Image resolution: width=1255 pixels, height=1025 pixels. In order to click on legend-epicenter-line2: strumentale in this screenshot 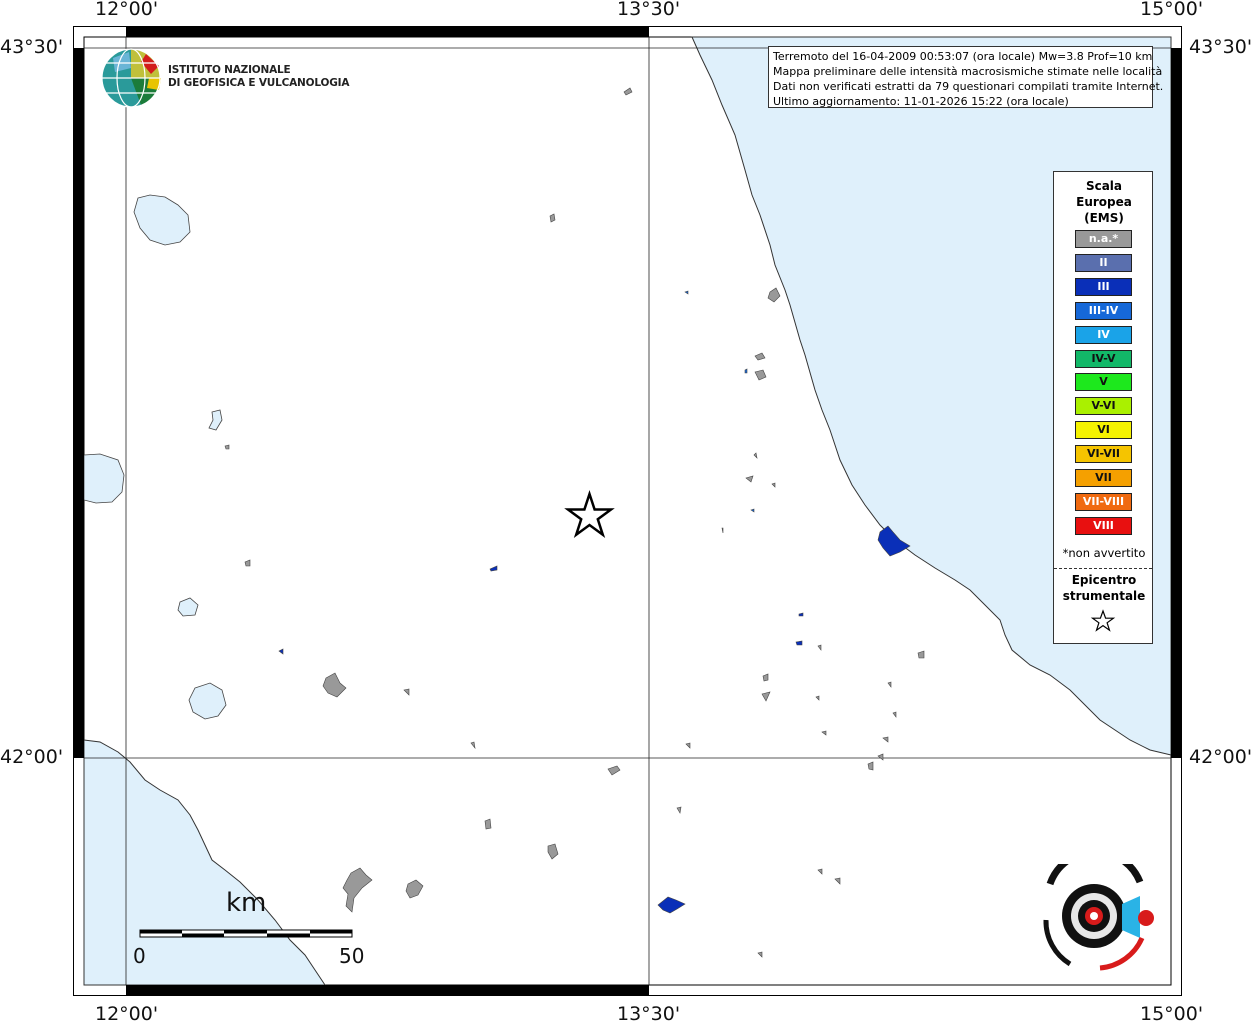, I will do `click(1104, 596)`.